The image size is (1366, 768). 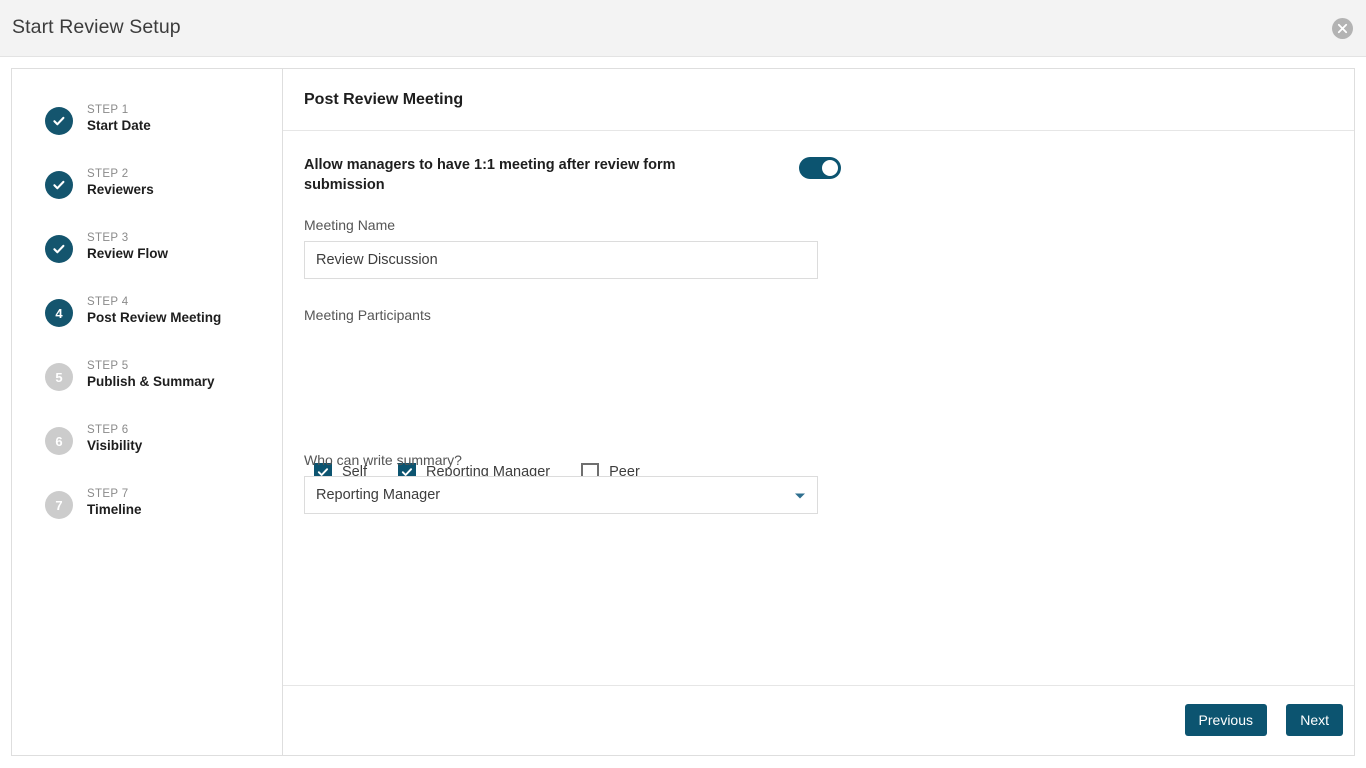 I want to click on step-6-number: 6, so click(x=59, y=441).